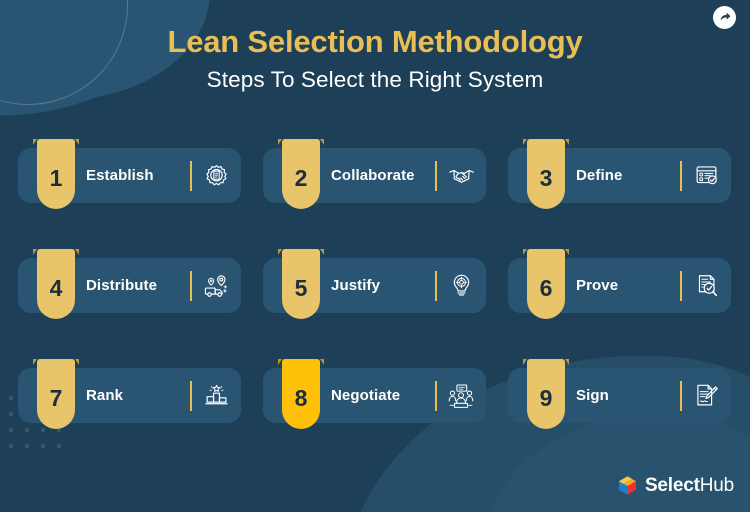 The width and height of the screenshot is (750, 512). Describe the element at coordinates (706, 396) in the screenshot. I see `document-pen-icon` at that location.